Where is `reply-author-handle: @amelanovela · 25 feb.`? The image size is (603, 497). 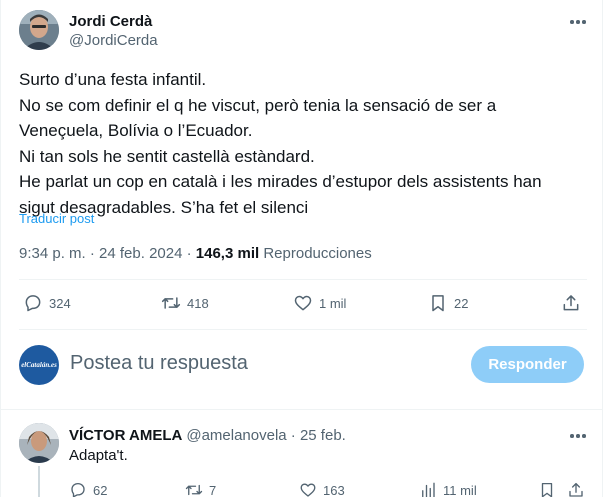
reply-author-handle: @amelanovela · 25 feb. is located at coordinates (266, 435).